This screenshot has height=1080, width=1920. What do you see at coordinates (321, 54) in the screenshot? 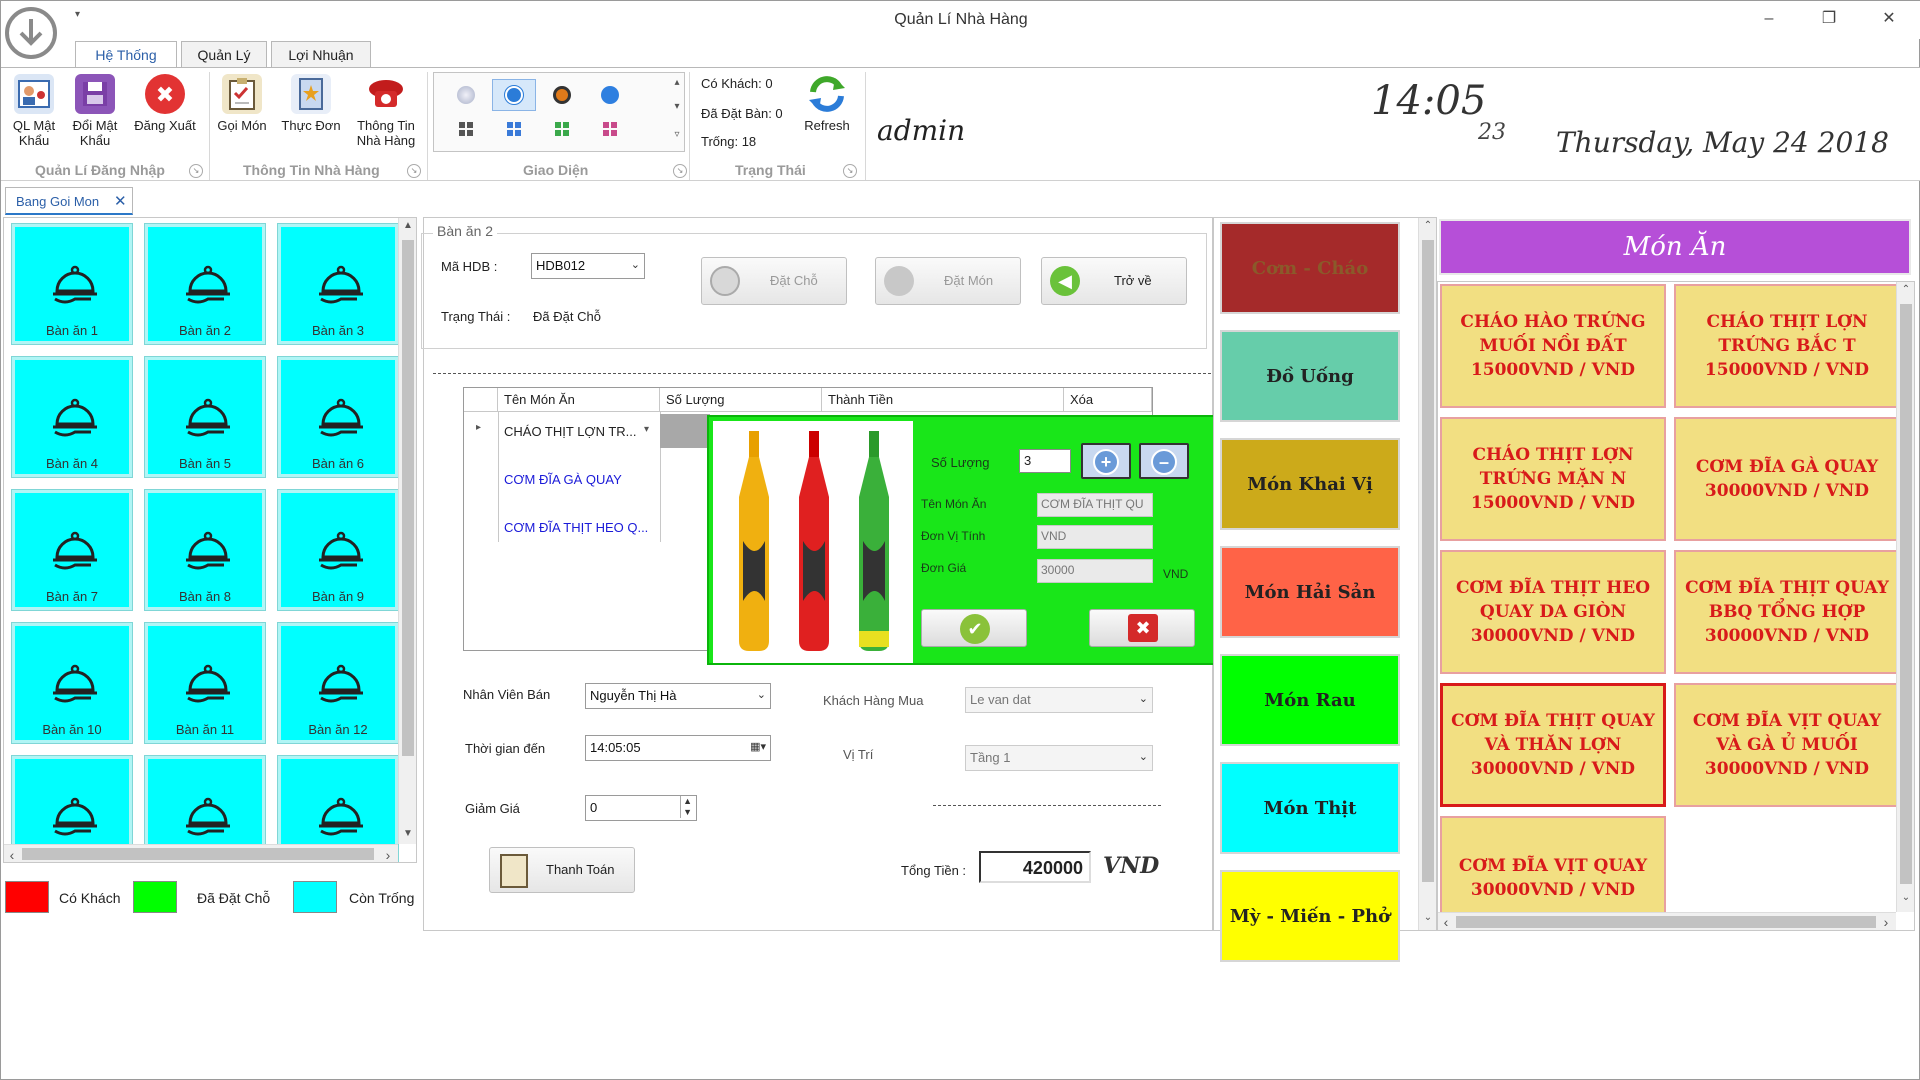
I see `tab-loi-nhuan: Lợi Nhuận` at bounding box center [321, 54].